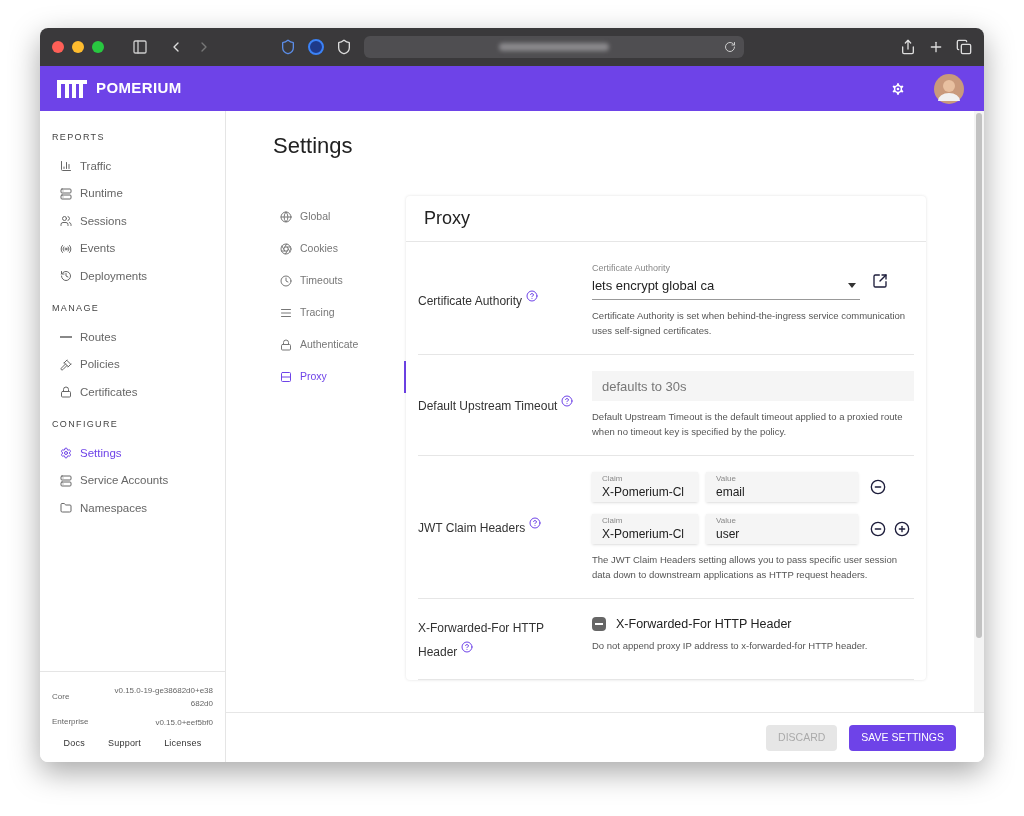 The image size is (1024, 816). Describe the element at coordinates (72, 88) in the screenshot. I see `logo-icon` at that location.